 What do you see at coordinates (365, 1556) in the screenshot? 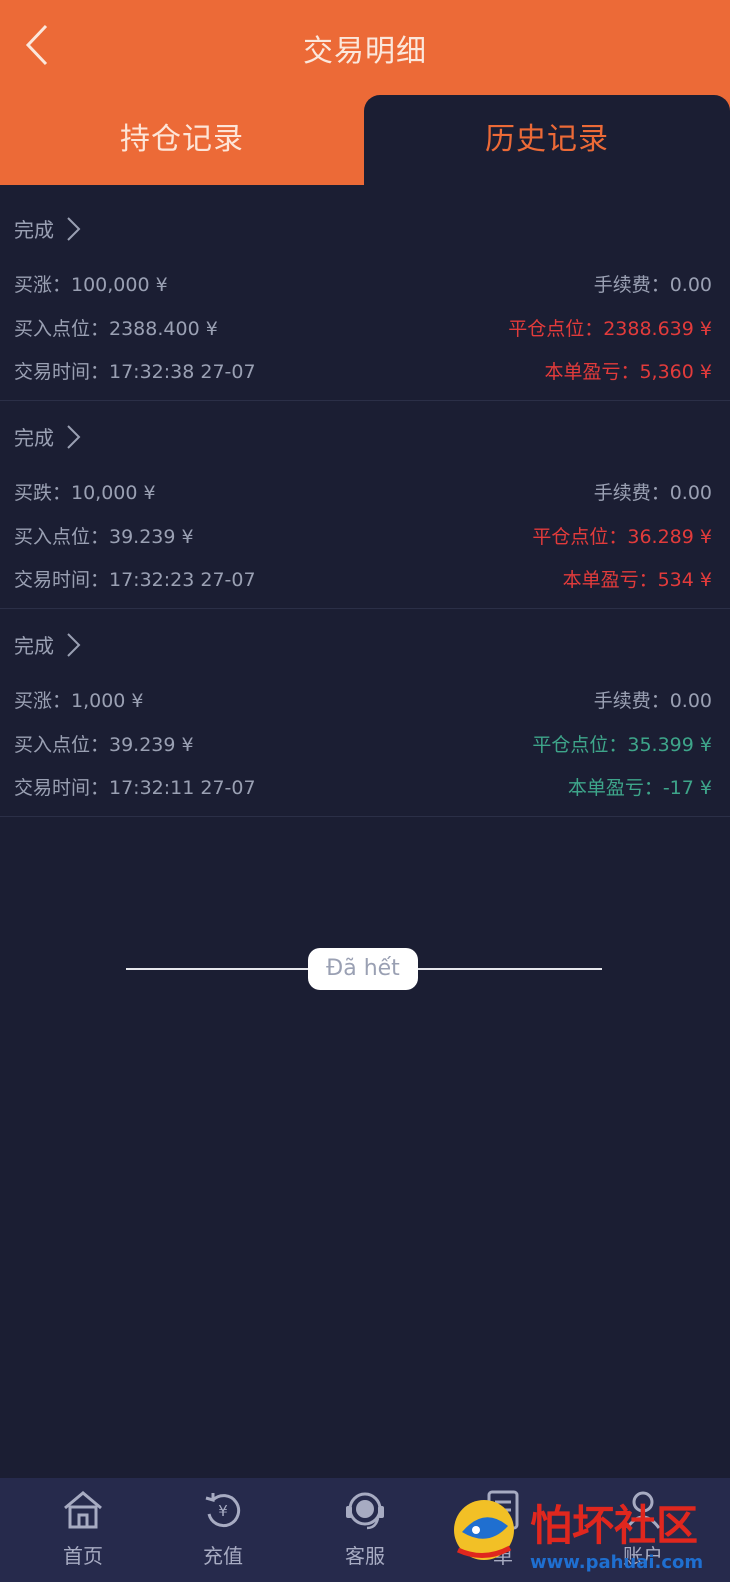
I see `nav-label: 客服` at bounding box center [365, 1556].